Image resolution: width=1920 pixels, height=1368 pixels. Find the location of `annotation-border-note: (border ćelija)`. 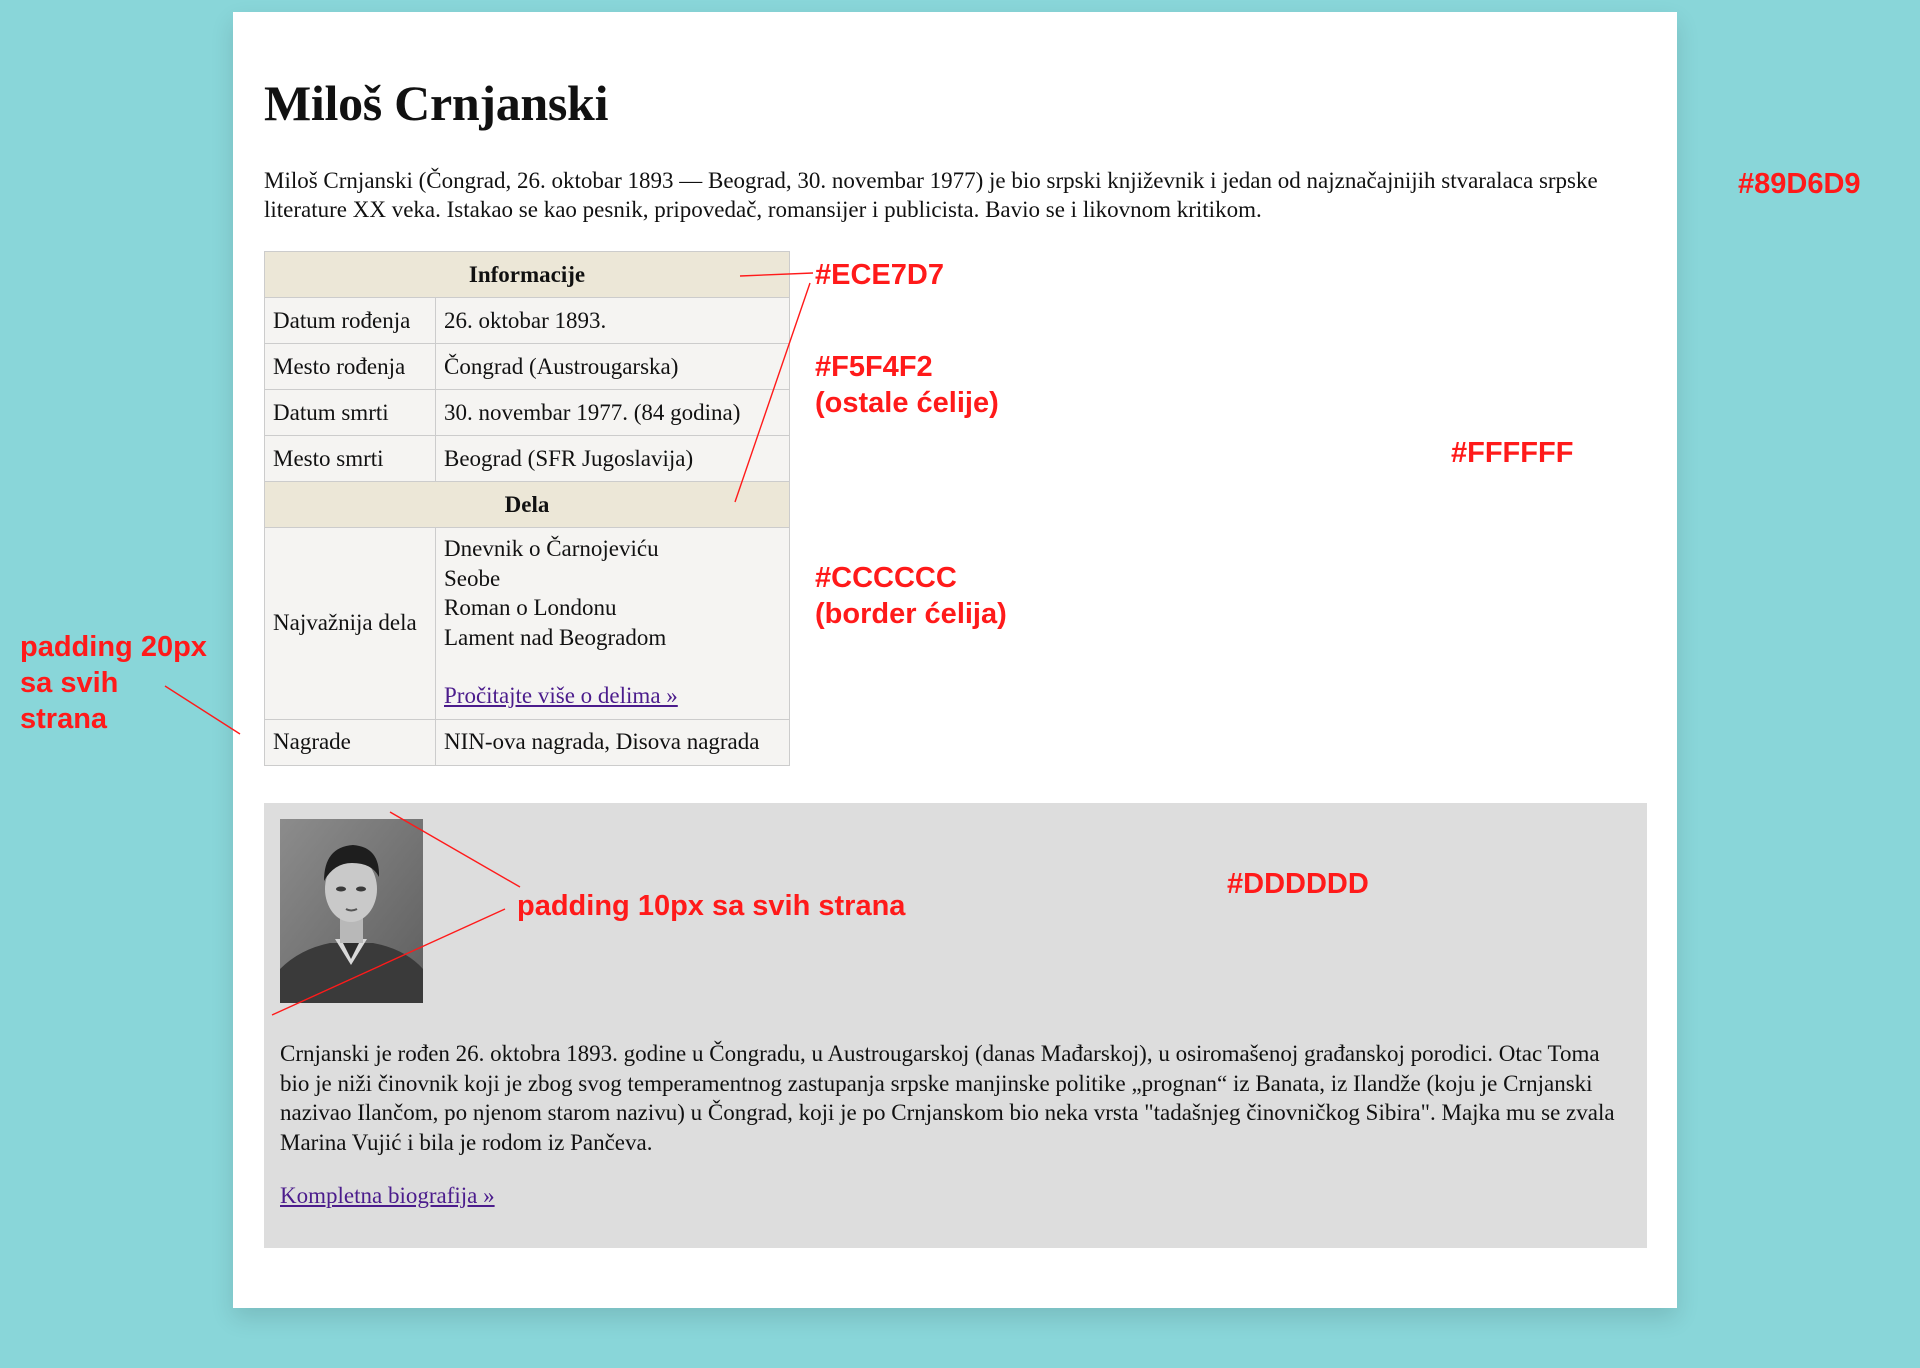

annotation-border-note: (border ćelija) is located at coordinates (911, 614).